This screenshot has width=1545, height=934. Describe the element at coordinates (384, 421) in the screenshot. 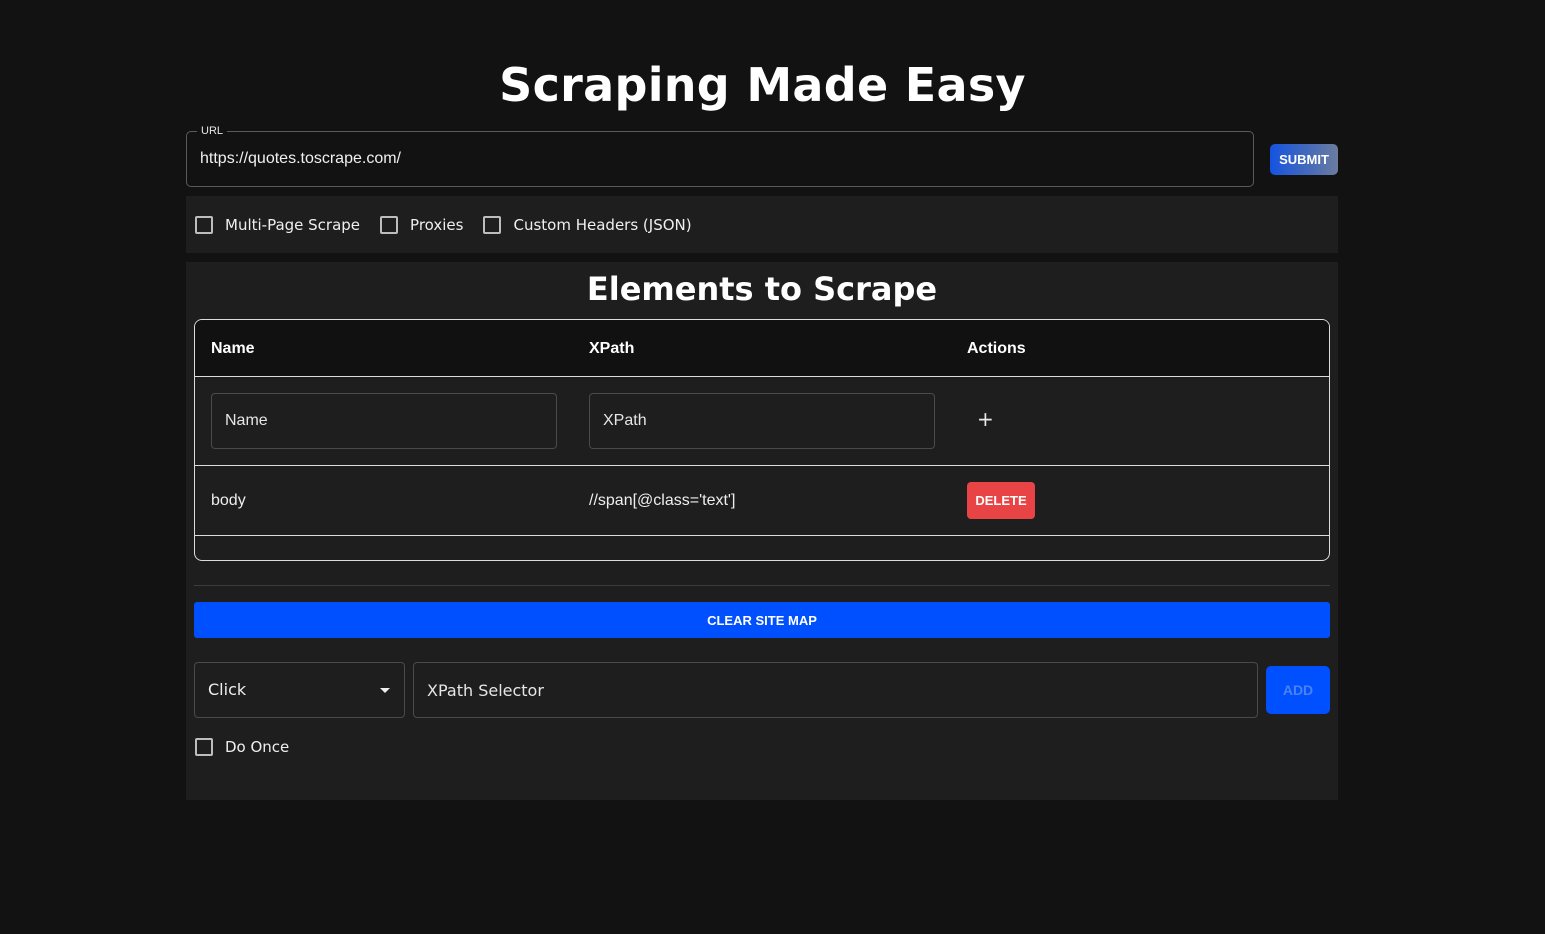

I see `new-name-input` at that location.